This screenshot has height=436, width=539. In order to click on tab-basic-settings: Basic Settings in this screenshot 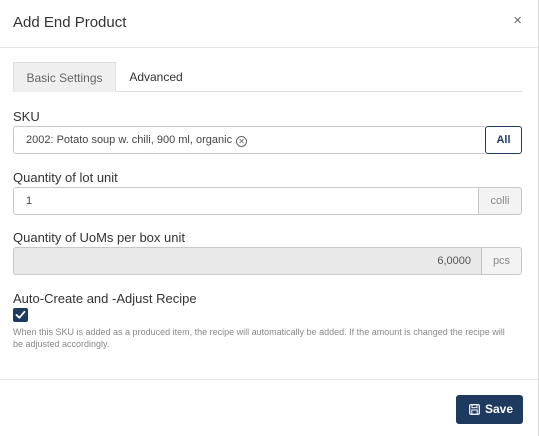, I will do `click(64, 77)`.